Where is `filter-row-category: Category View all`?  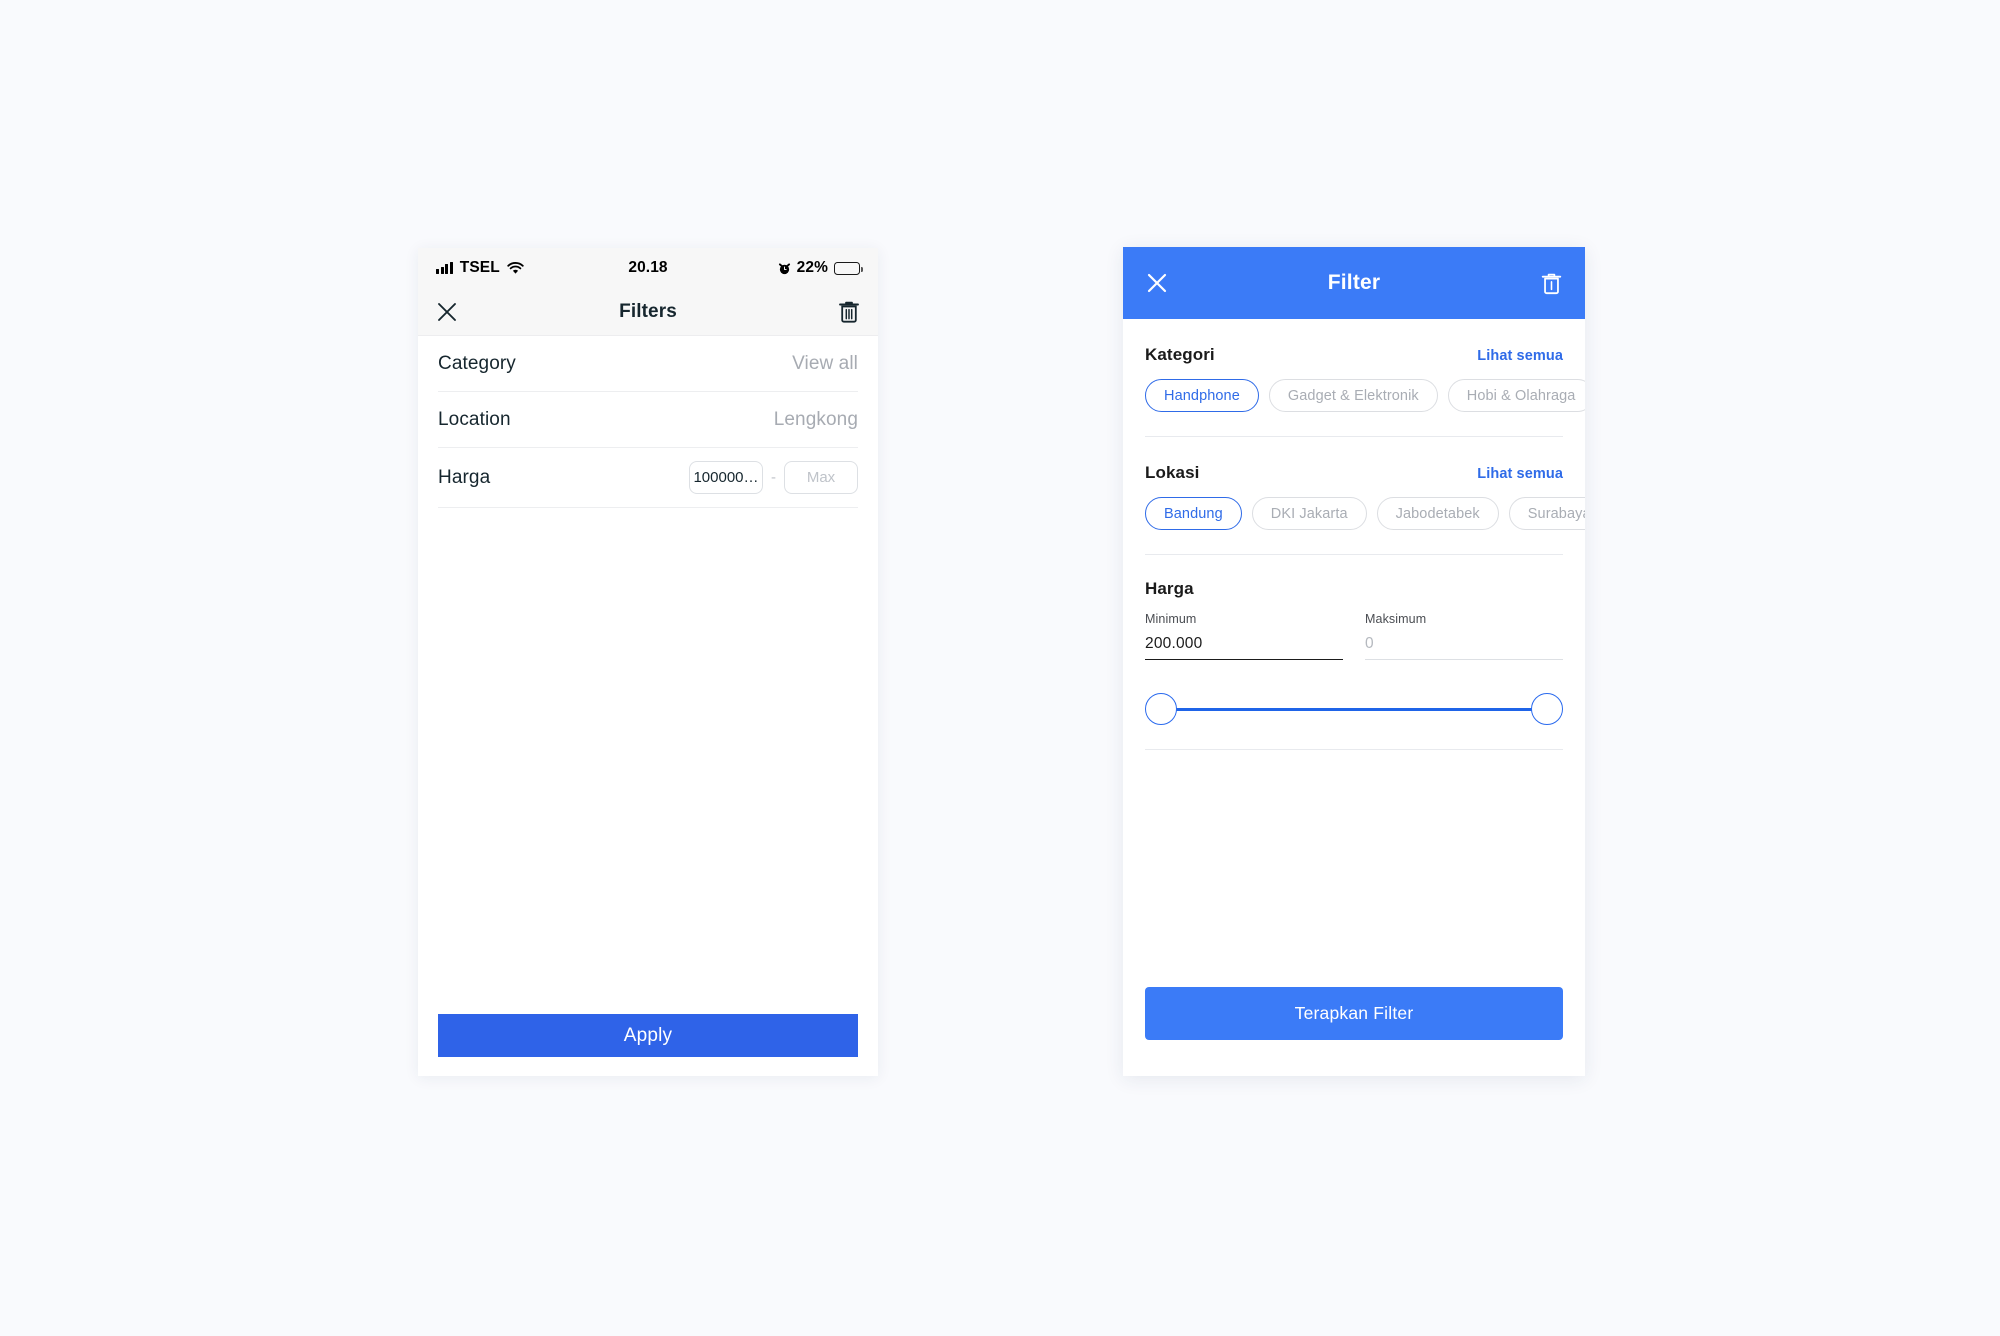
filter-row-category: Category View all is located at coordinates (648, 364).